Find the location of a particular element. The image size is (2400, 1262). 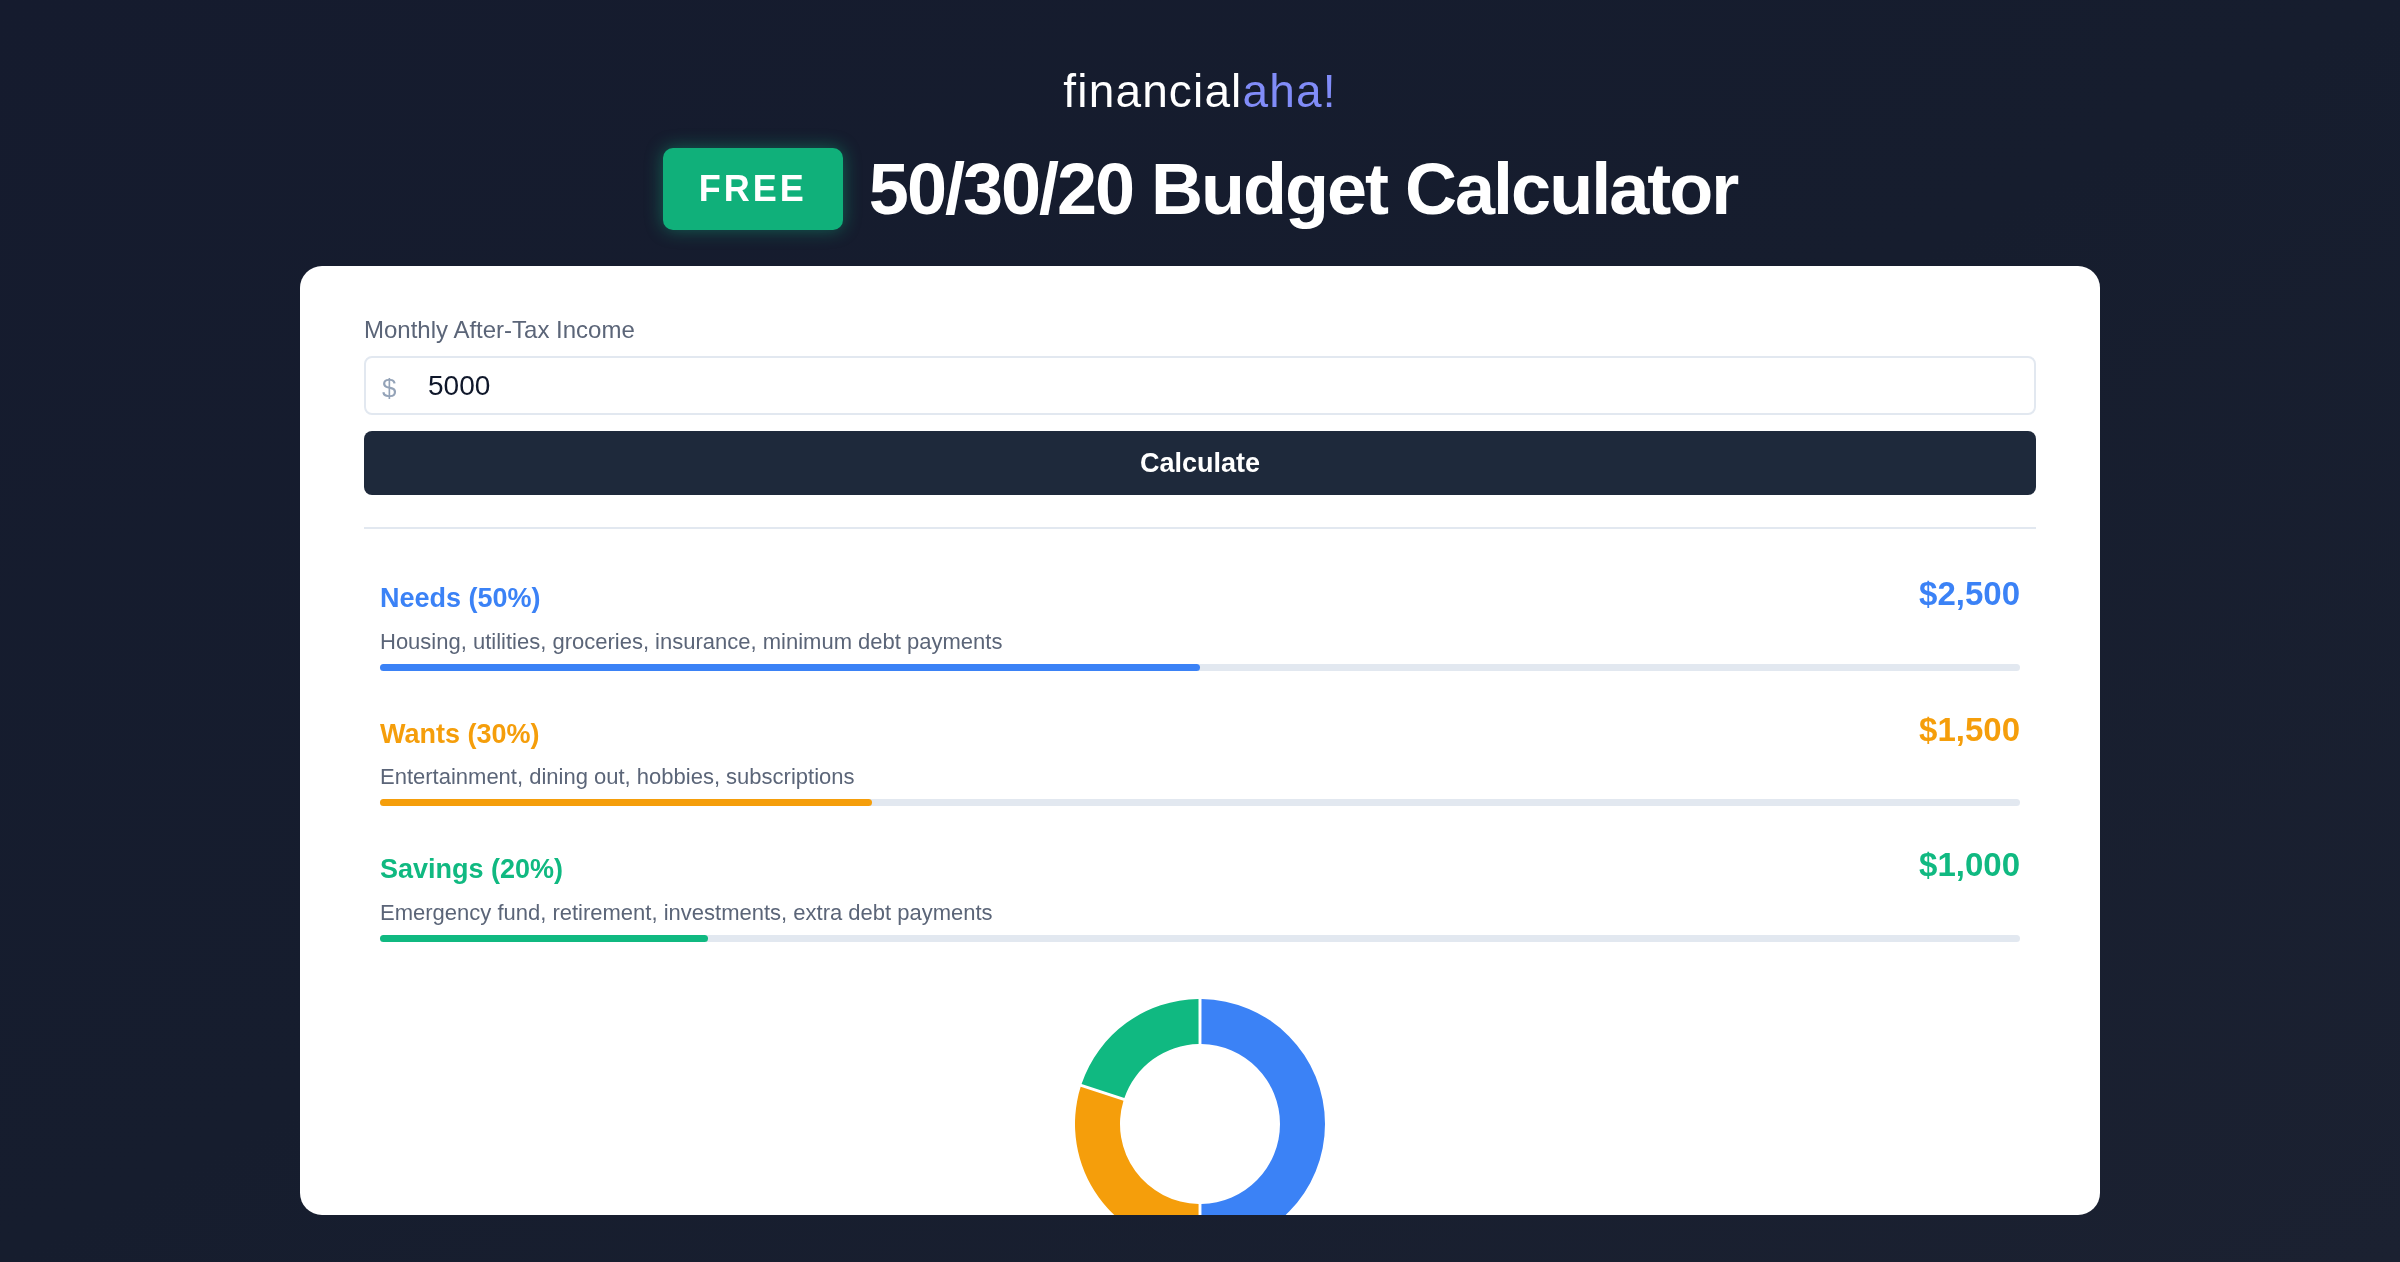

category-description: Emergency fund, retirement, investments, extra debt payments is located at coordinates (687, 912).